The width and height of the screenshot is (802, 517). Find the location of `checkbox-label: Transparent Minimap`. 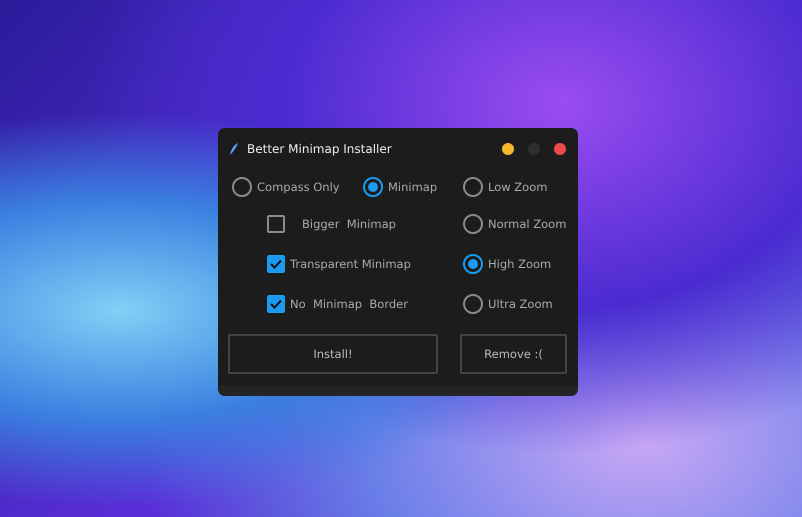

checkbox-label: Transparent Minimap is located at coordinates (350, 264).